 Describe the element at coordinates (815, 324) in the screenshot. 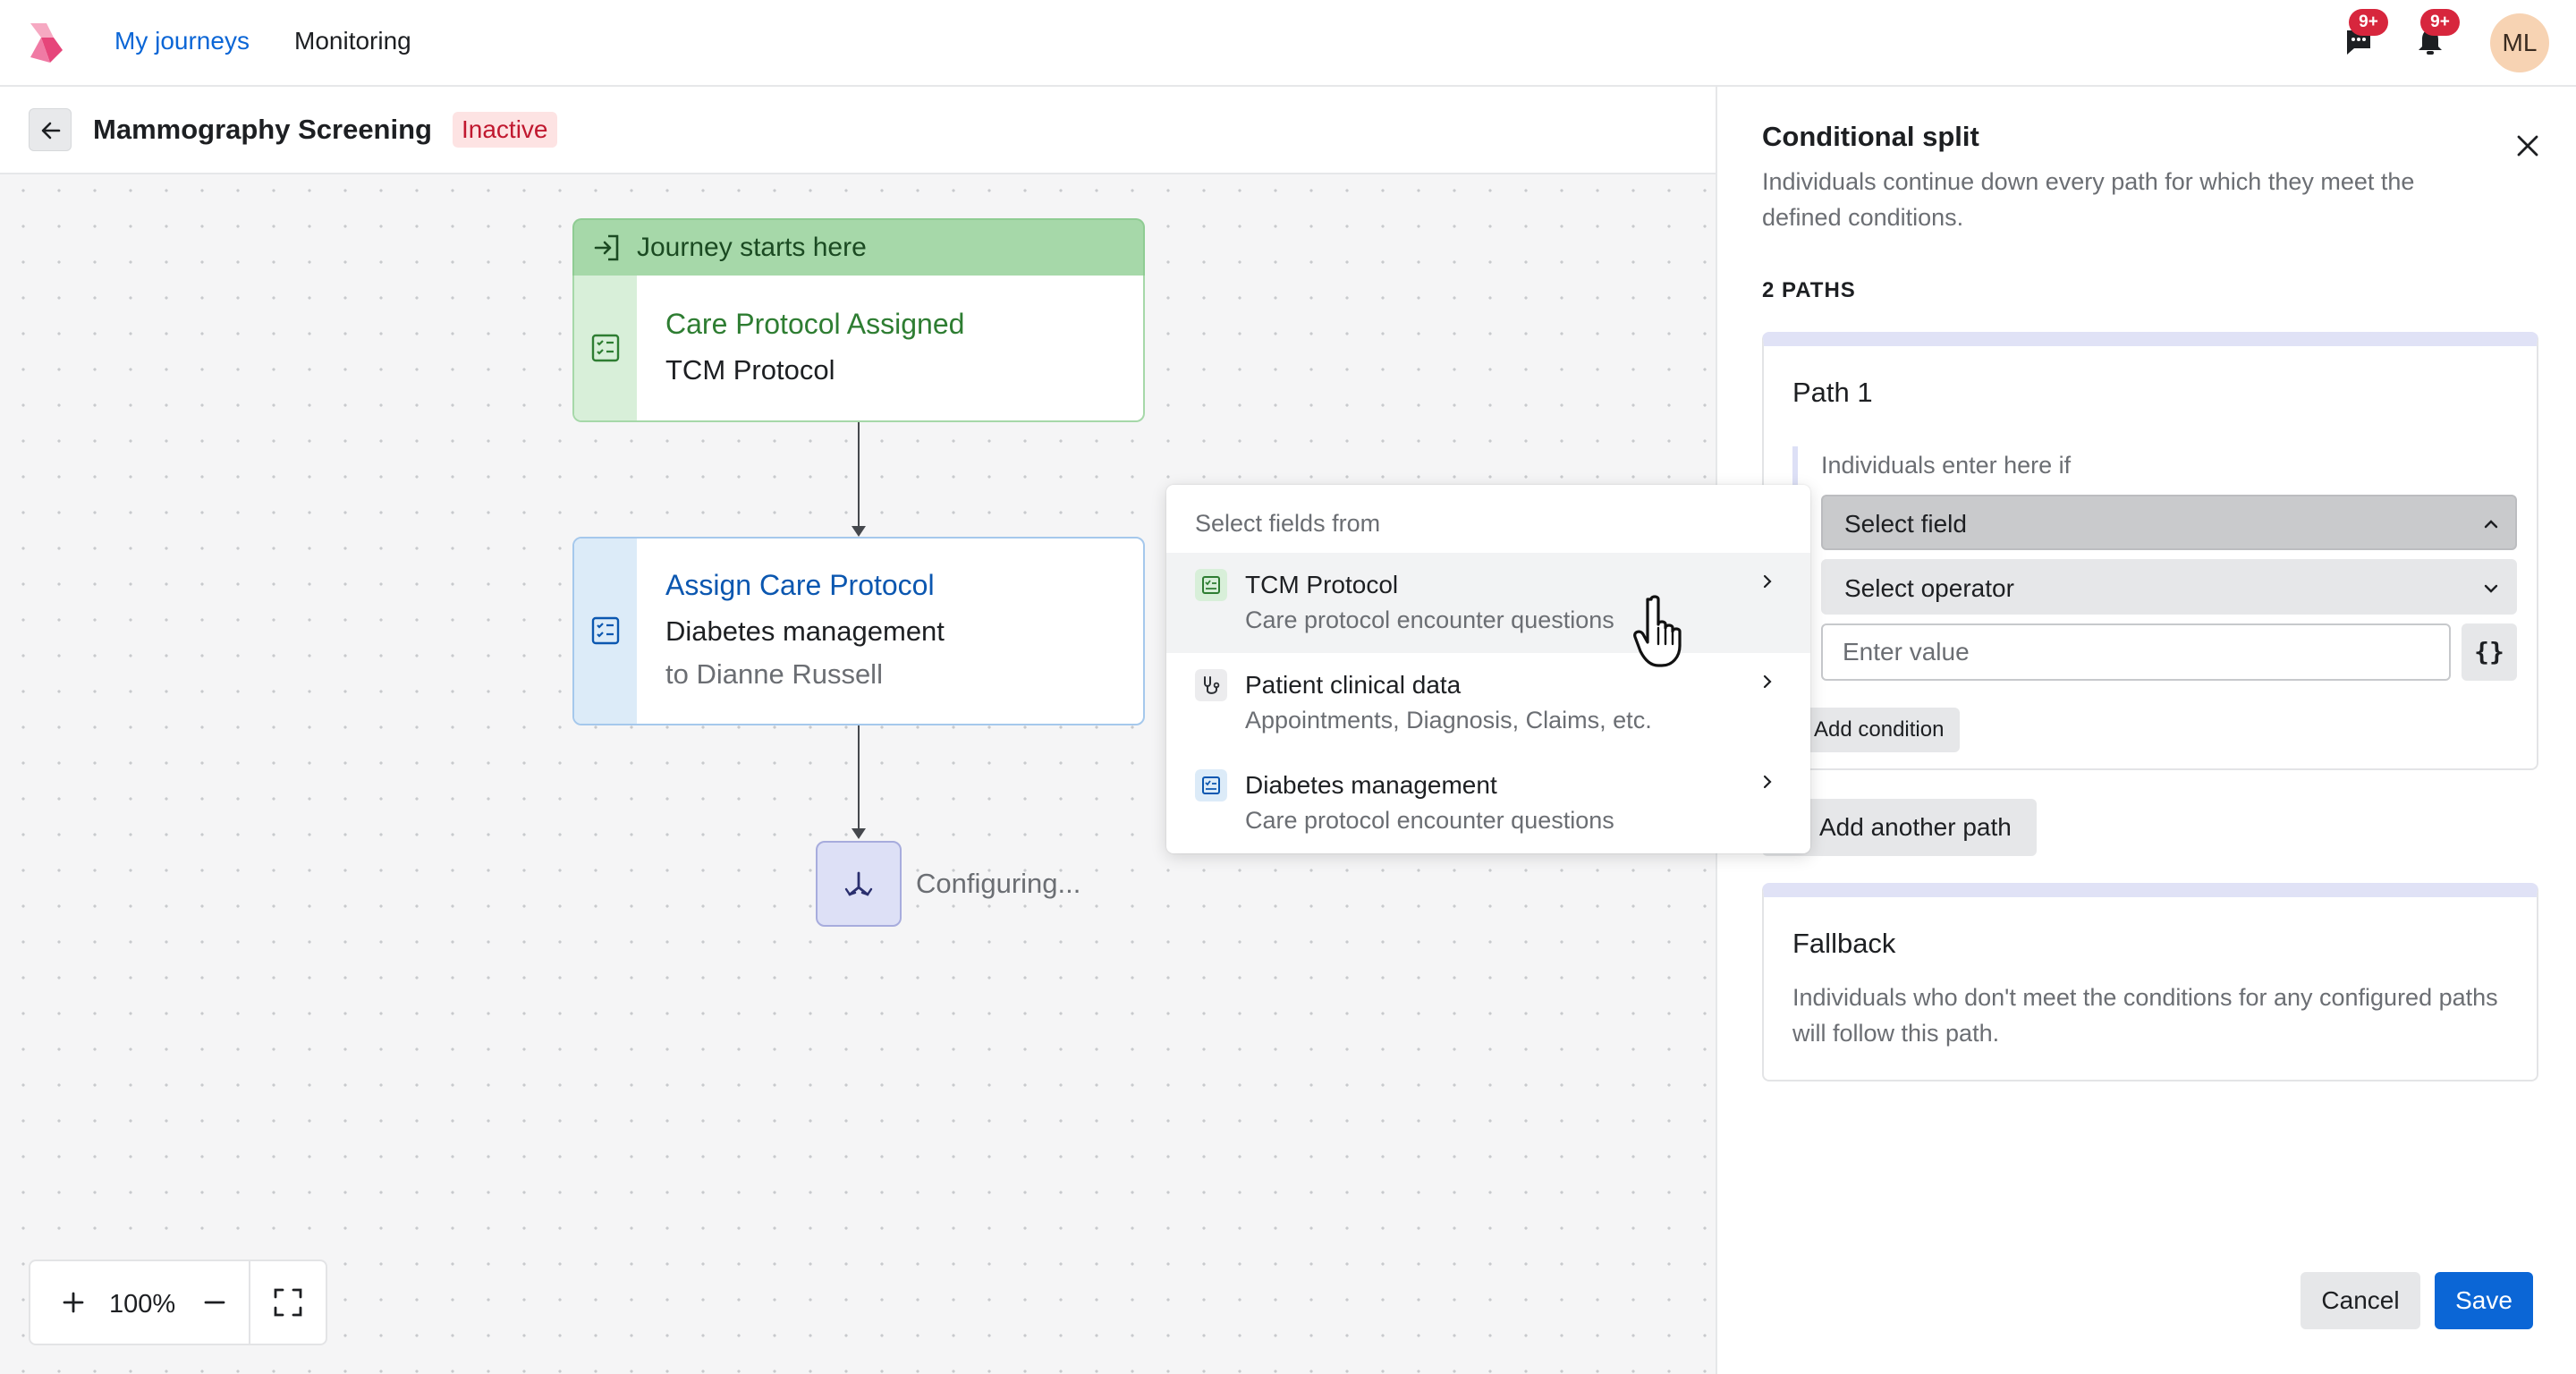

I see `node-title: Care Protocol Assigned` at that location.